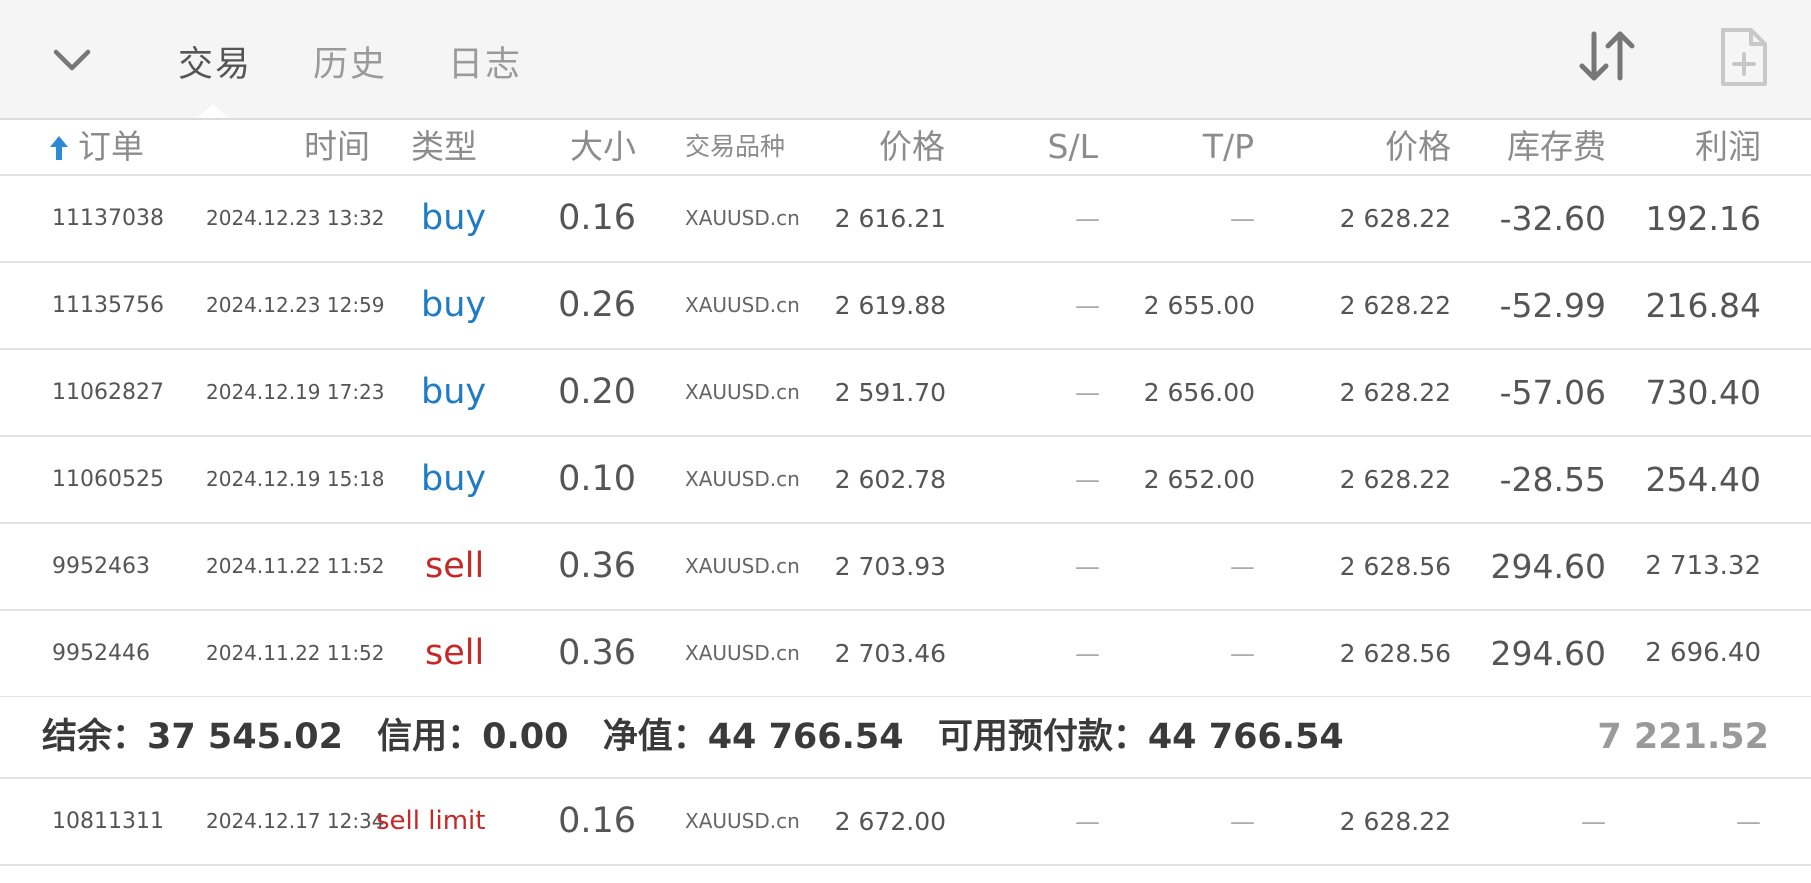  Describe the element at coordinates (295, 821) in the screenshot. I see `time-cell: 2024.12.17 12:34` at that location.